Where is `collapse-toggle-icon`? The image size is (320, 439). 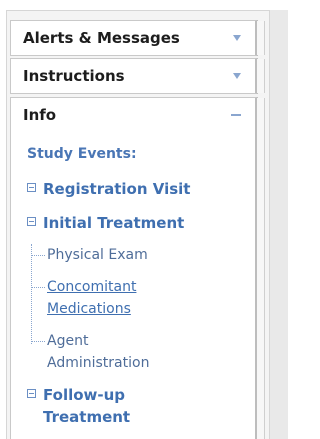
collapse-toggle-icon is located at coordinates (31, 221).